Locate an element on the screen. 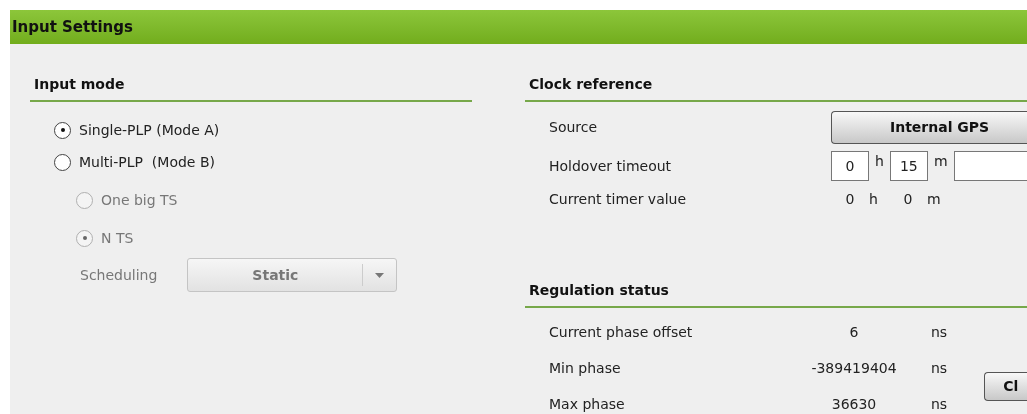  section-heading: Input mode is located at coordinates (79, 84).